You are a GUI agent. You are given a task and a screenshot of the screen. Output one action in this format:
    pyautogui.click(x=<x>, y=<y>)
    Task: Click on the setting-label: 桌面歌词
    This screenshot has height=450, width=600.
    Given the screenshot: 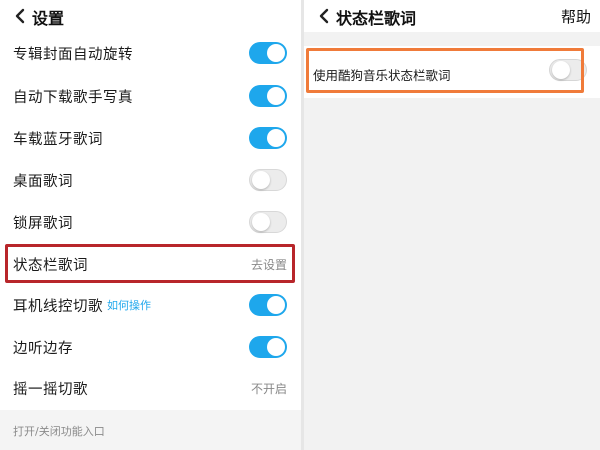 What is the action you would take?
    pyautogui.click(x=43, y=181)
    